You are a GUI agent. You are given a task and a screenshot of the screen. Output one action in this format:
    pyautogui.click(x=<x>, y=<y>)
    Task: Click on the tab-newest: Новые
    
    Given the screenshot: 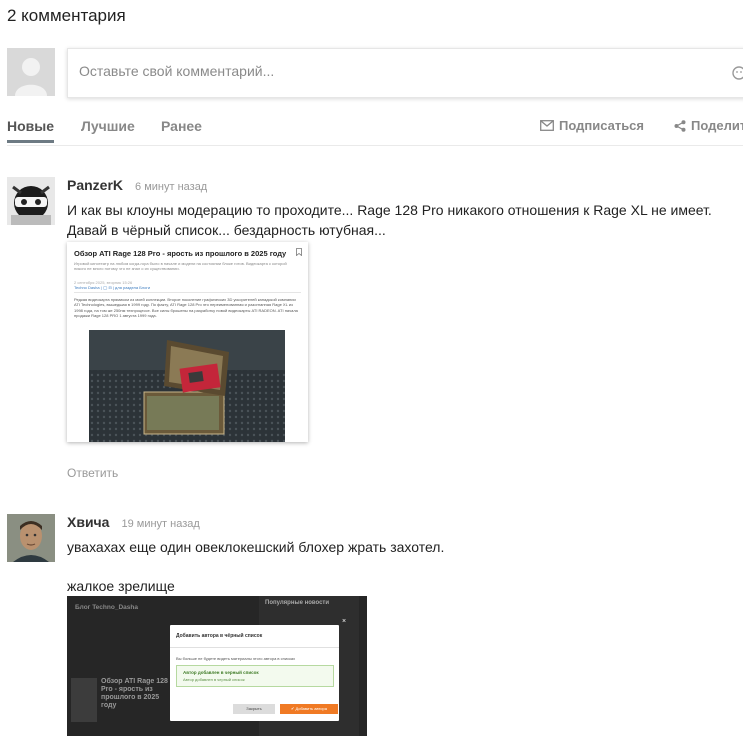 What is the action you would take?
    pyautogui.click(x=31, y=130)
    